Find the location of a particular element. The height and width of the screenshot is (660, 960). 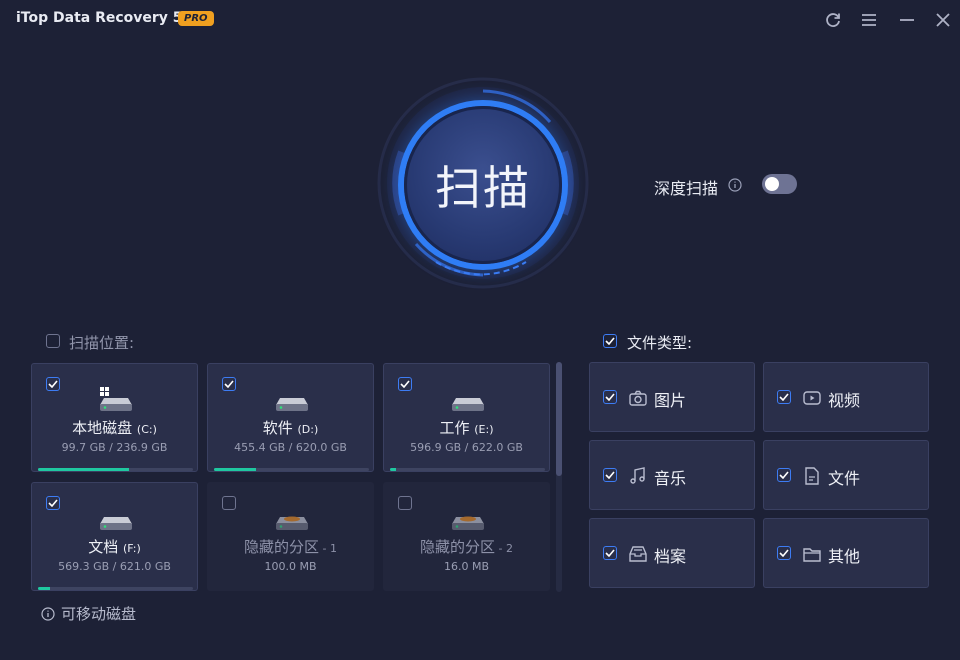

file-type-documents: 文件 is located at coordinates (846, 475).